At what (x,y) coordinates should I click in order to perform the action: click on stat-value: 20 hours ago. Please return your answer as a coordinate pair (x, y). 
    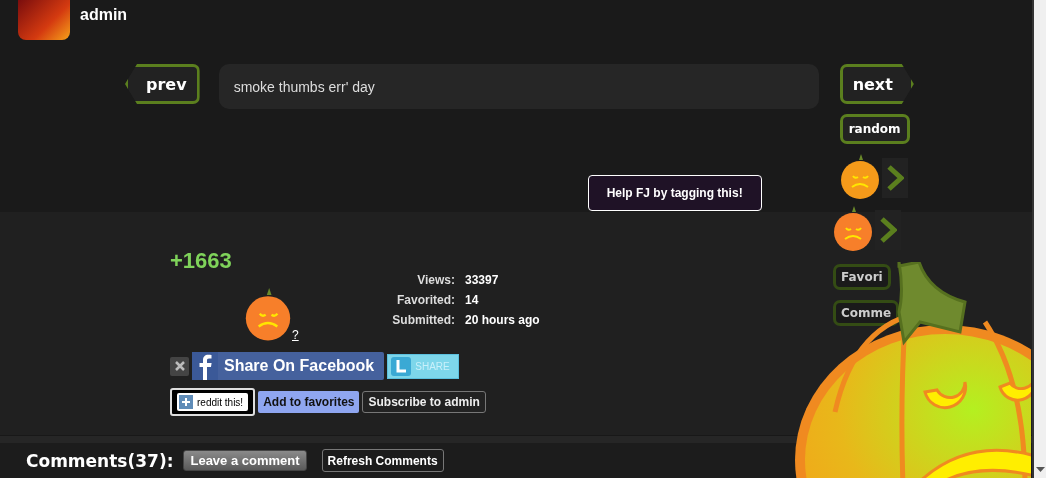
    Looking at the image, I should click on (502, 320).